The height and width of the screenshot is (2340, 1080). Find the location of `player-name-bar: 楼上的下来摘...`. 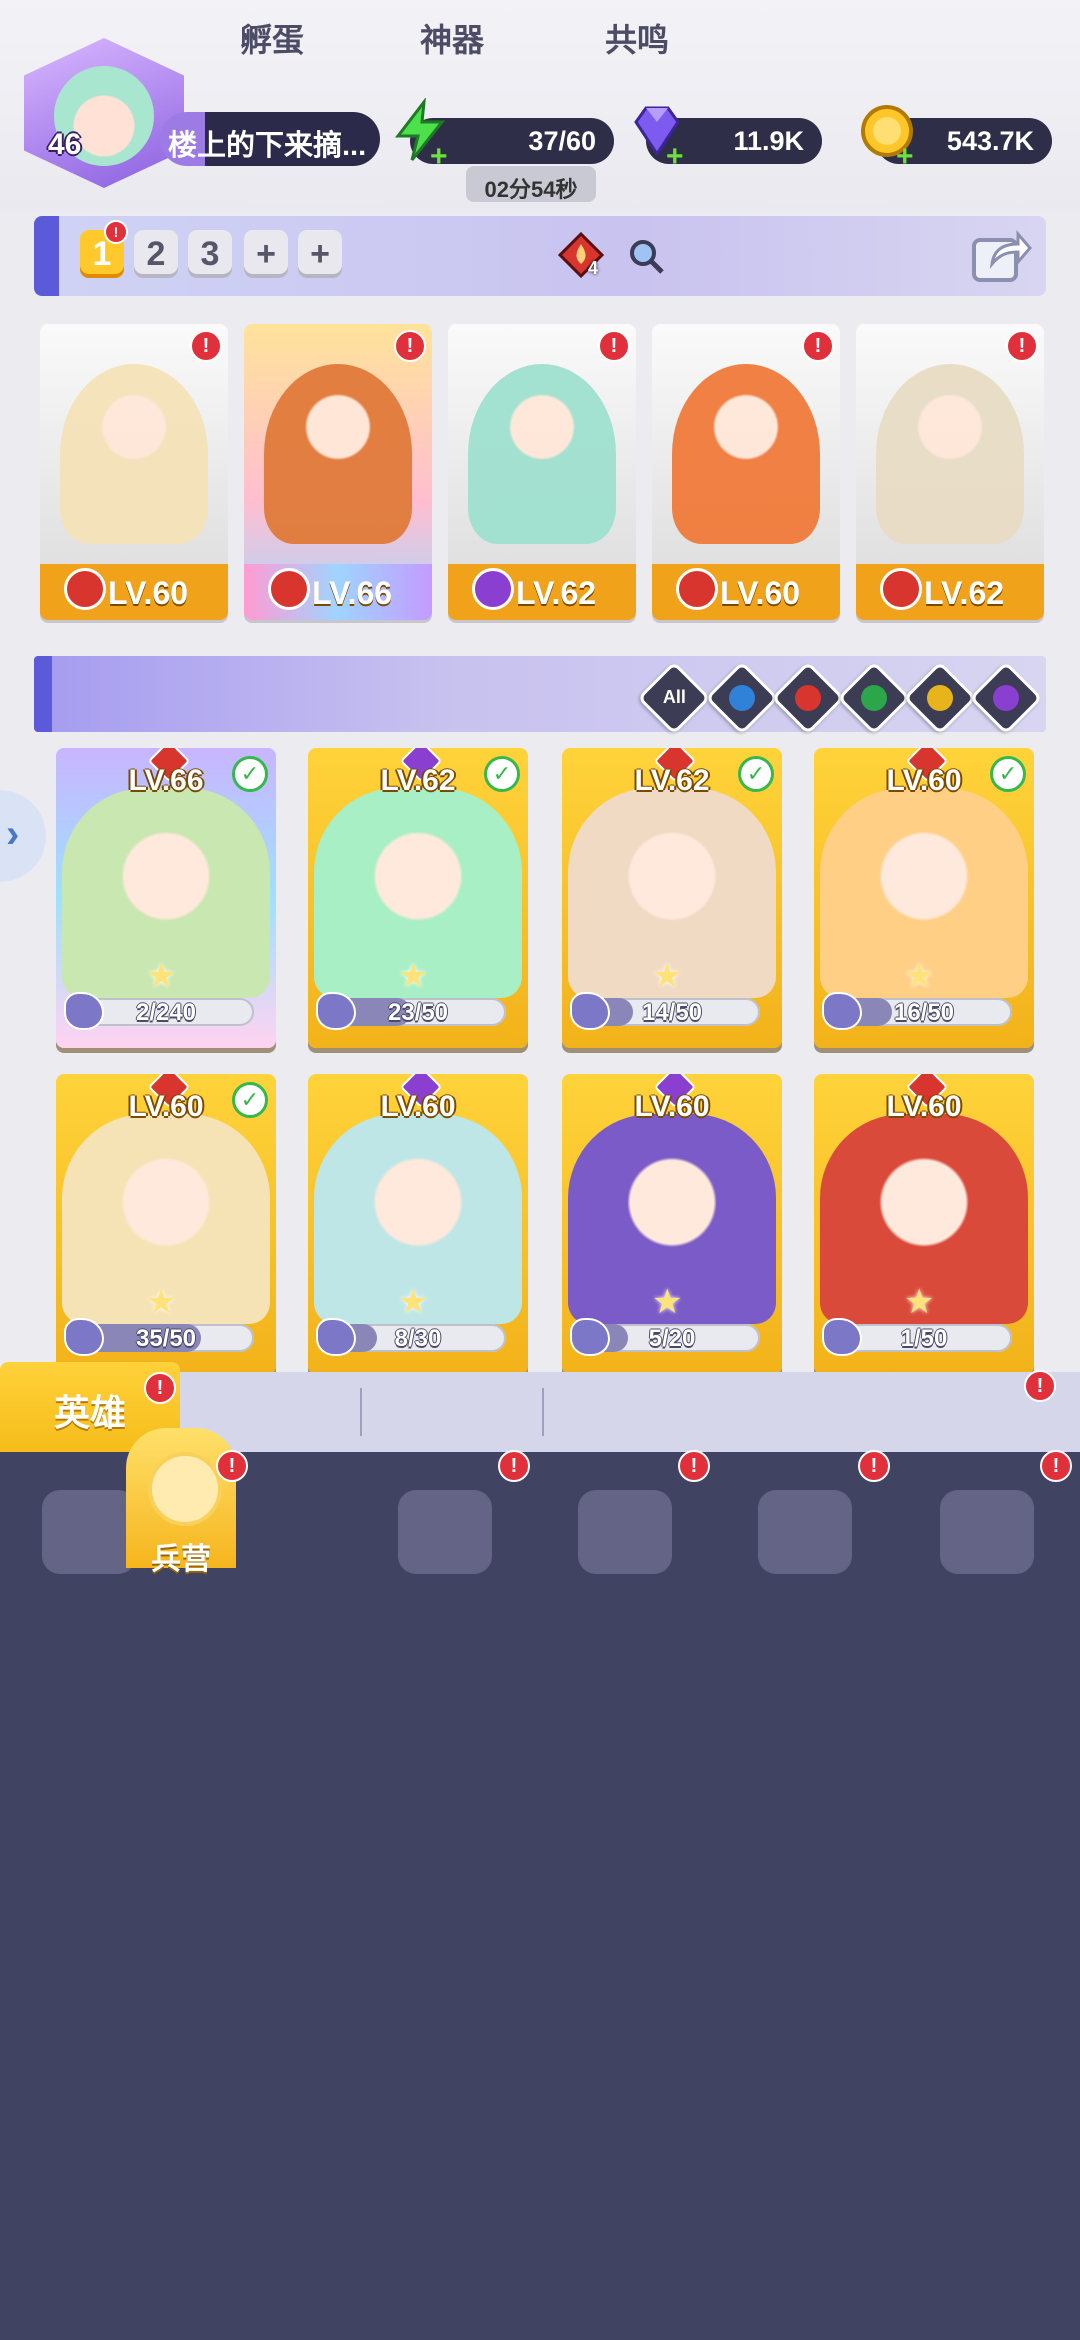

player-name-bar: 楼上的下来摘... is located at coordinates (270, 139).